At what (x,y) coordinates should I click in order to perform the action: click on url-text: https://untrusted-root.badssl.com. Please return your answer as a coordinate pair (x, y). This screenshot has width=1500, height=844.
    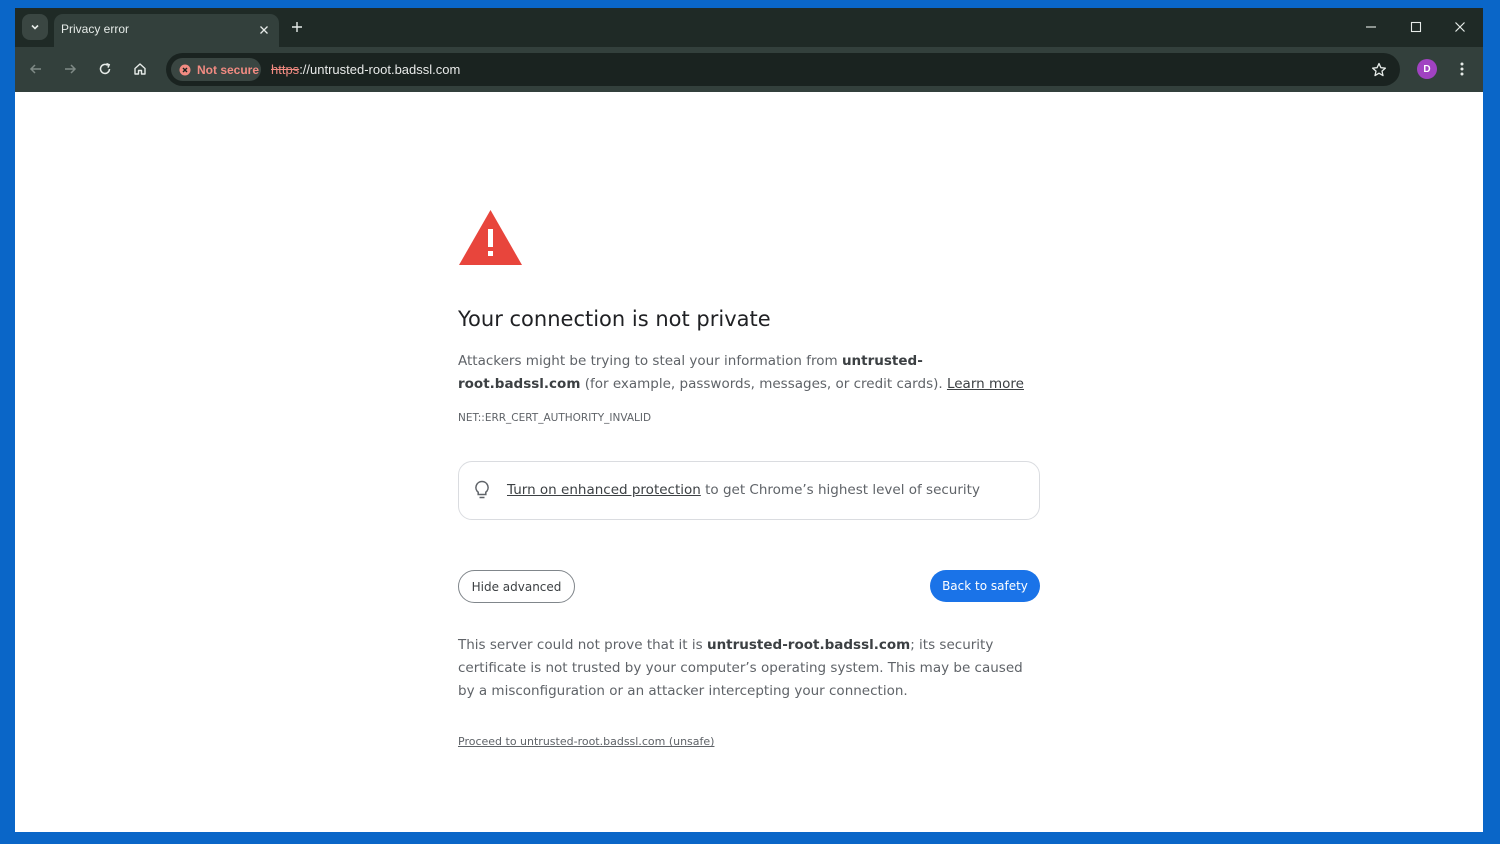
    Looking at the image, I should click on (365, 69).